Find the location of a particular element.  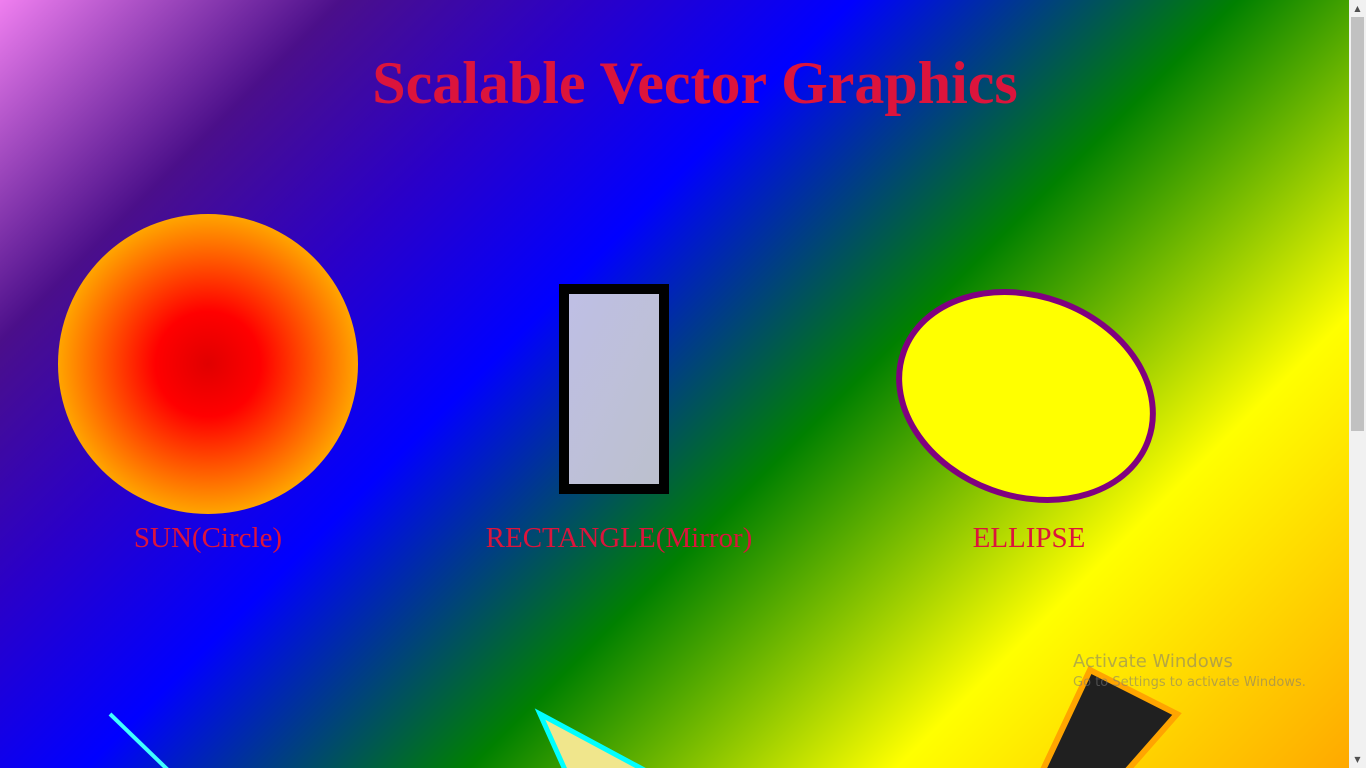

scroll-down-arrow-icon: ▼ is located at coordinates (1357, 759).